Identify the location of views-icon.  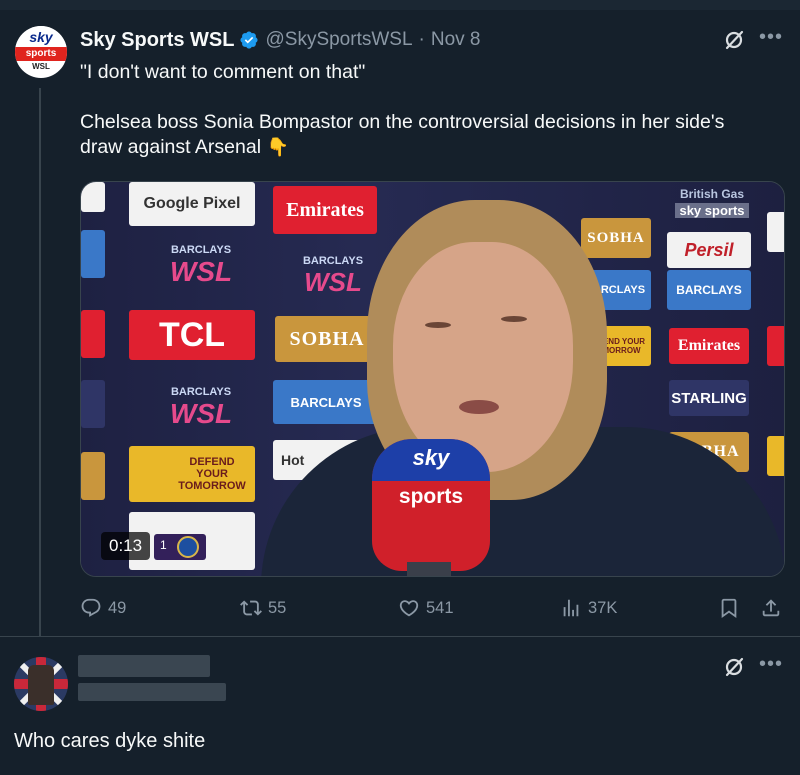
(571, 608).